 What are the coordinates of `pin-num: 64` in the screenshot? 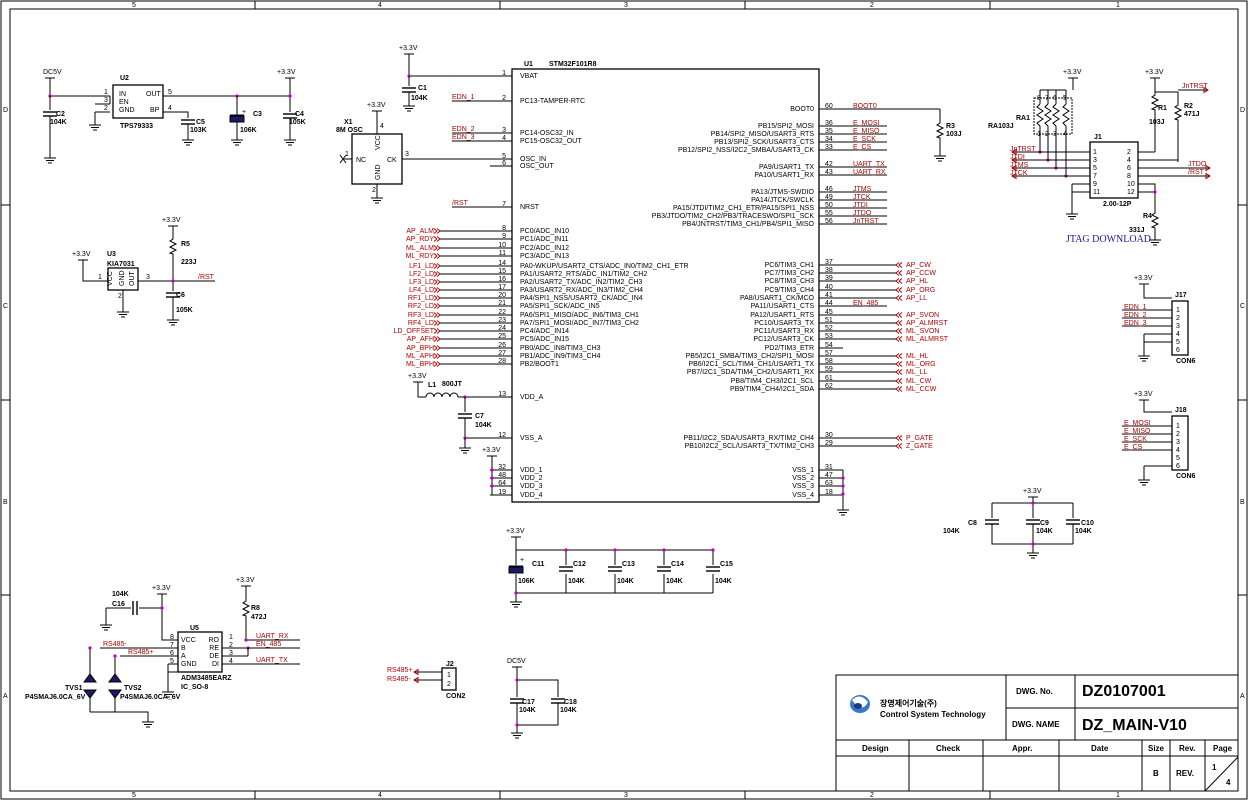 It's located at (502, 483).